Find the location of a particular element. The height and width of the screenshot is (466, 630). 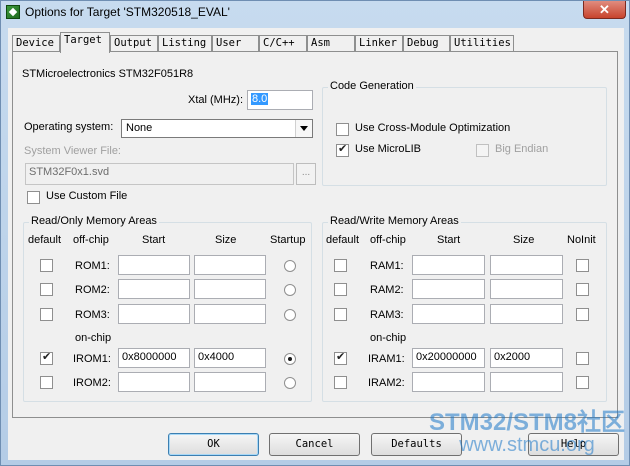

iram1-start-input: 0x20000000 is located at coordinates (448, 358).